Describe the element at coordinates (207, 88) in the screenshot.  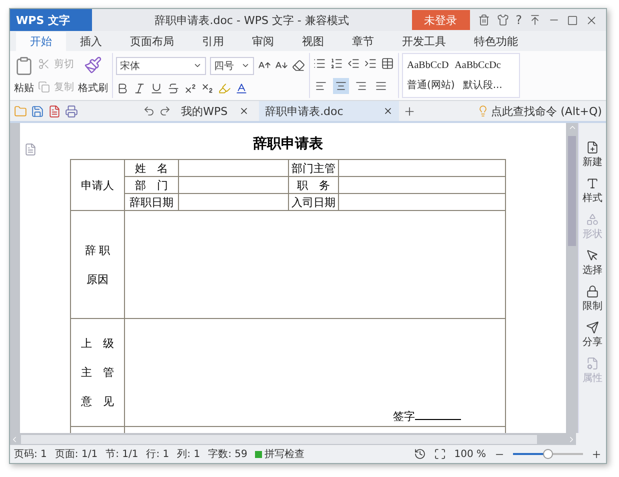
I see `subscript-icon` at that location.